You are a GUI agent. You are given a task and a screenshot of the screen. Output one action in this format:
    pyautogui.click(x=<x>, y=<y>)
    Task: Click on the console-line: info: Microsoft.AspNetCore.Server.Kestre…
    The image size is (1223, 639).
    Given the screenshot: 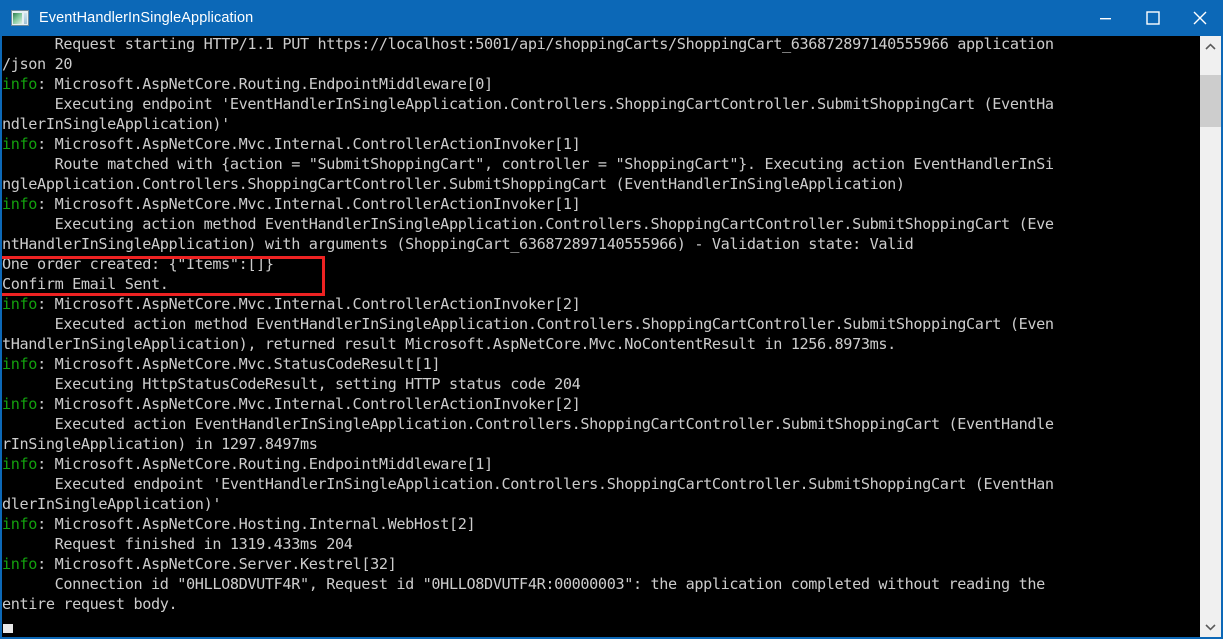 What is the action you would take?
    pyautogui.click(x=600, y=564)
    